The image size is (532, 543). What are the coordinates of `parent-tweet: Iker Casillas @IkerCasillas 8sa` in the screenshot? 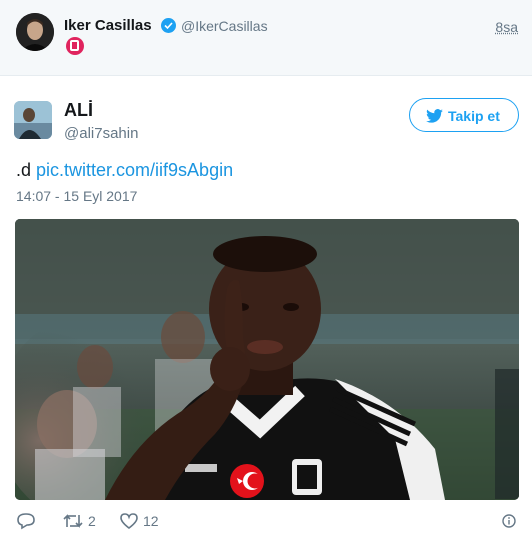 It's located at (266, 38).